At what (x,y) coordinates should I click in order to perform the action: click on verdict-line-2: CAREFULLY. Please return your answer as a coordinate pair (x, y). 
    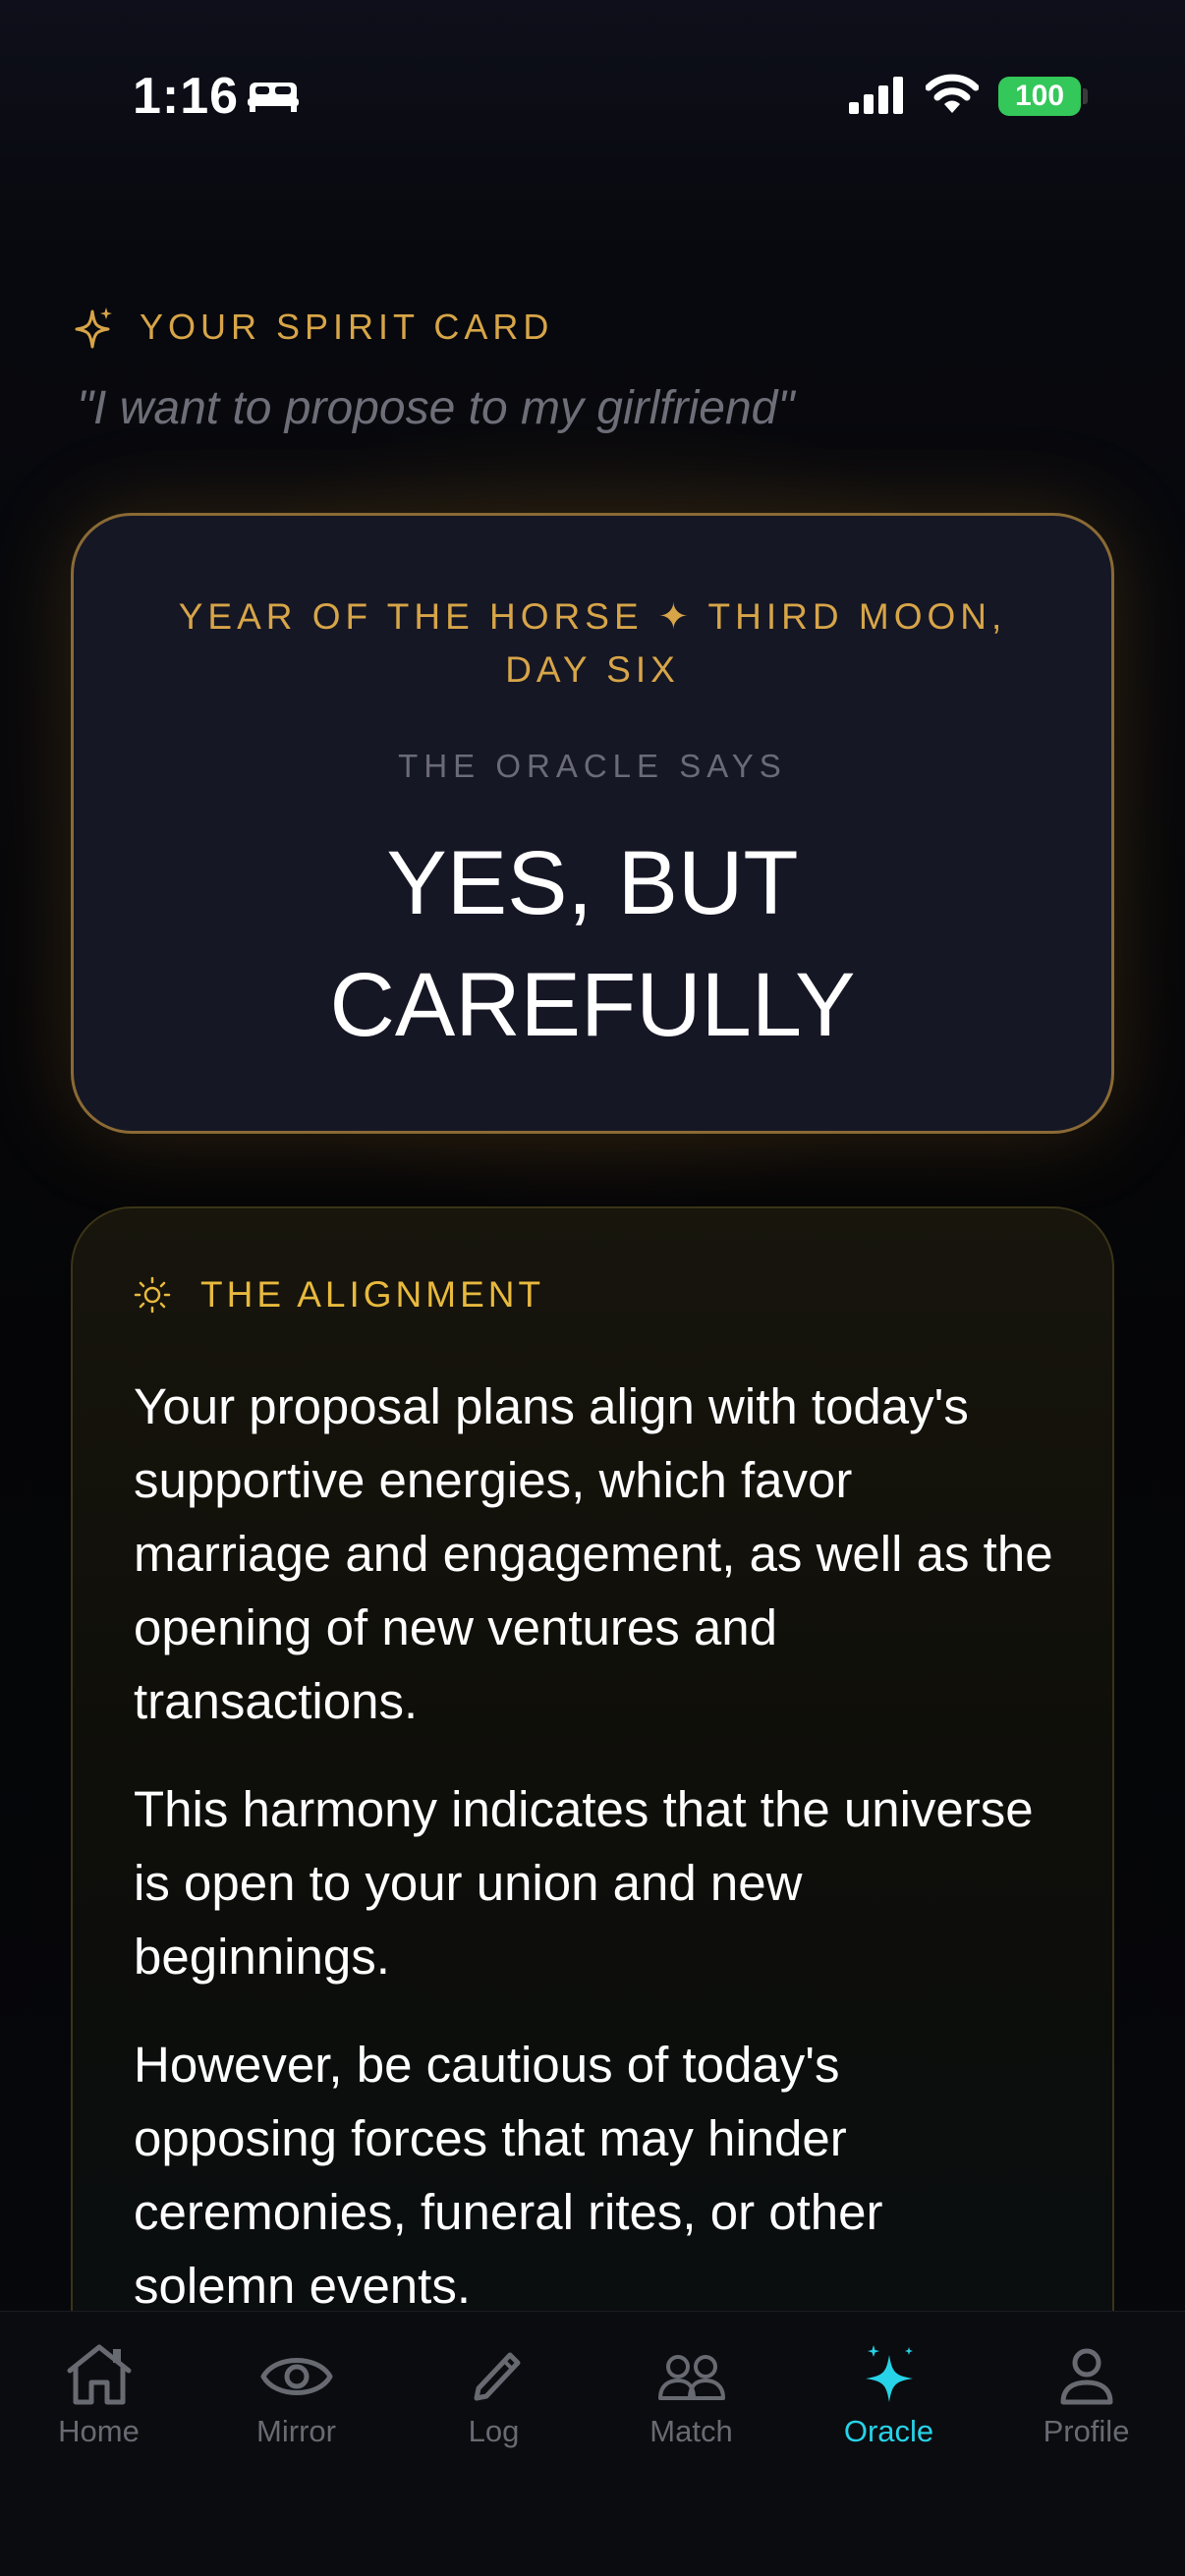
    Looking at the image, I should click on (592, 1005).